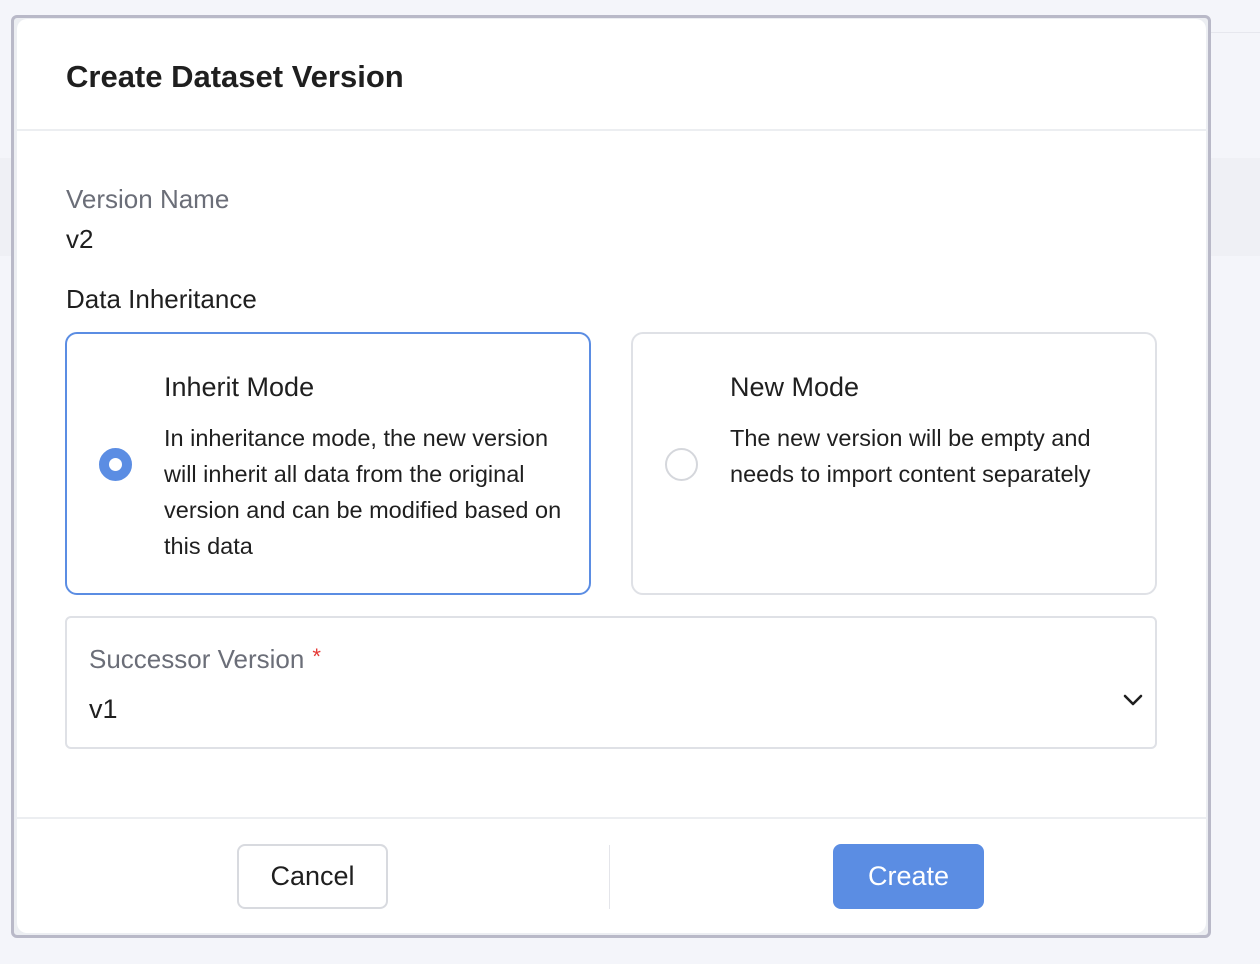 The image size is (1260, 964). Describe the element at coordinates (611, 75) in the screenshot. I see `dialog-header: Create Dataset Version` at that location.